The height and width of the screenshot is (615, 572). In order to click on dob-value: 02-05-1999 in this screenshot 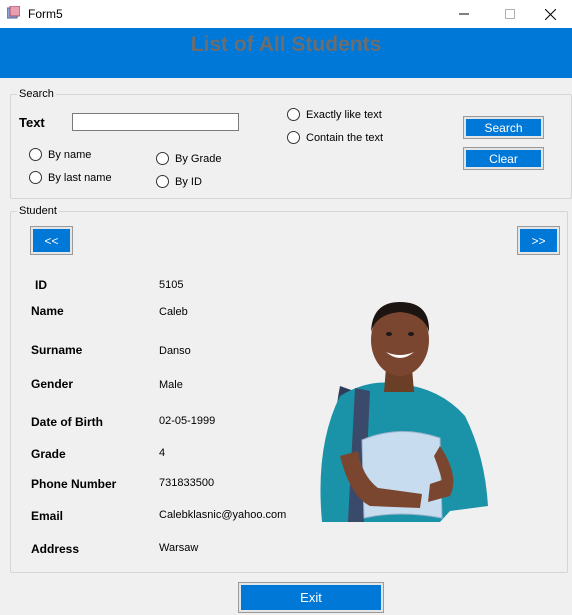, I will do `click(187, 421)`.